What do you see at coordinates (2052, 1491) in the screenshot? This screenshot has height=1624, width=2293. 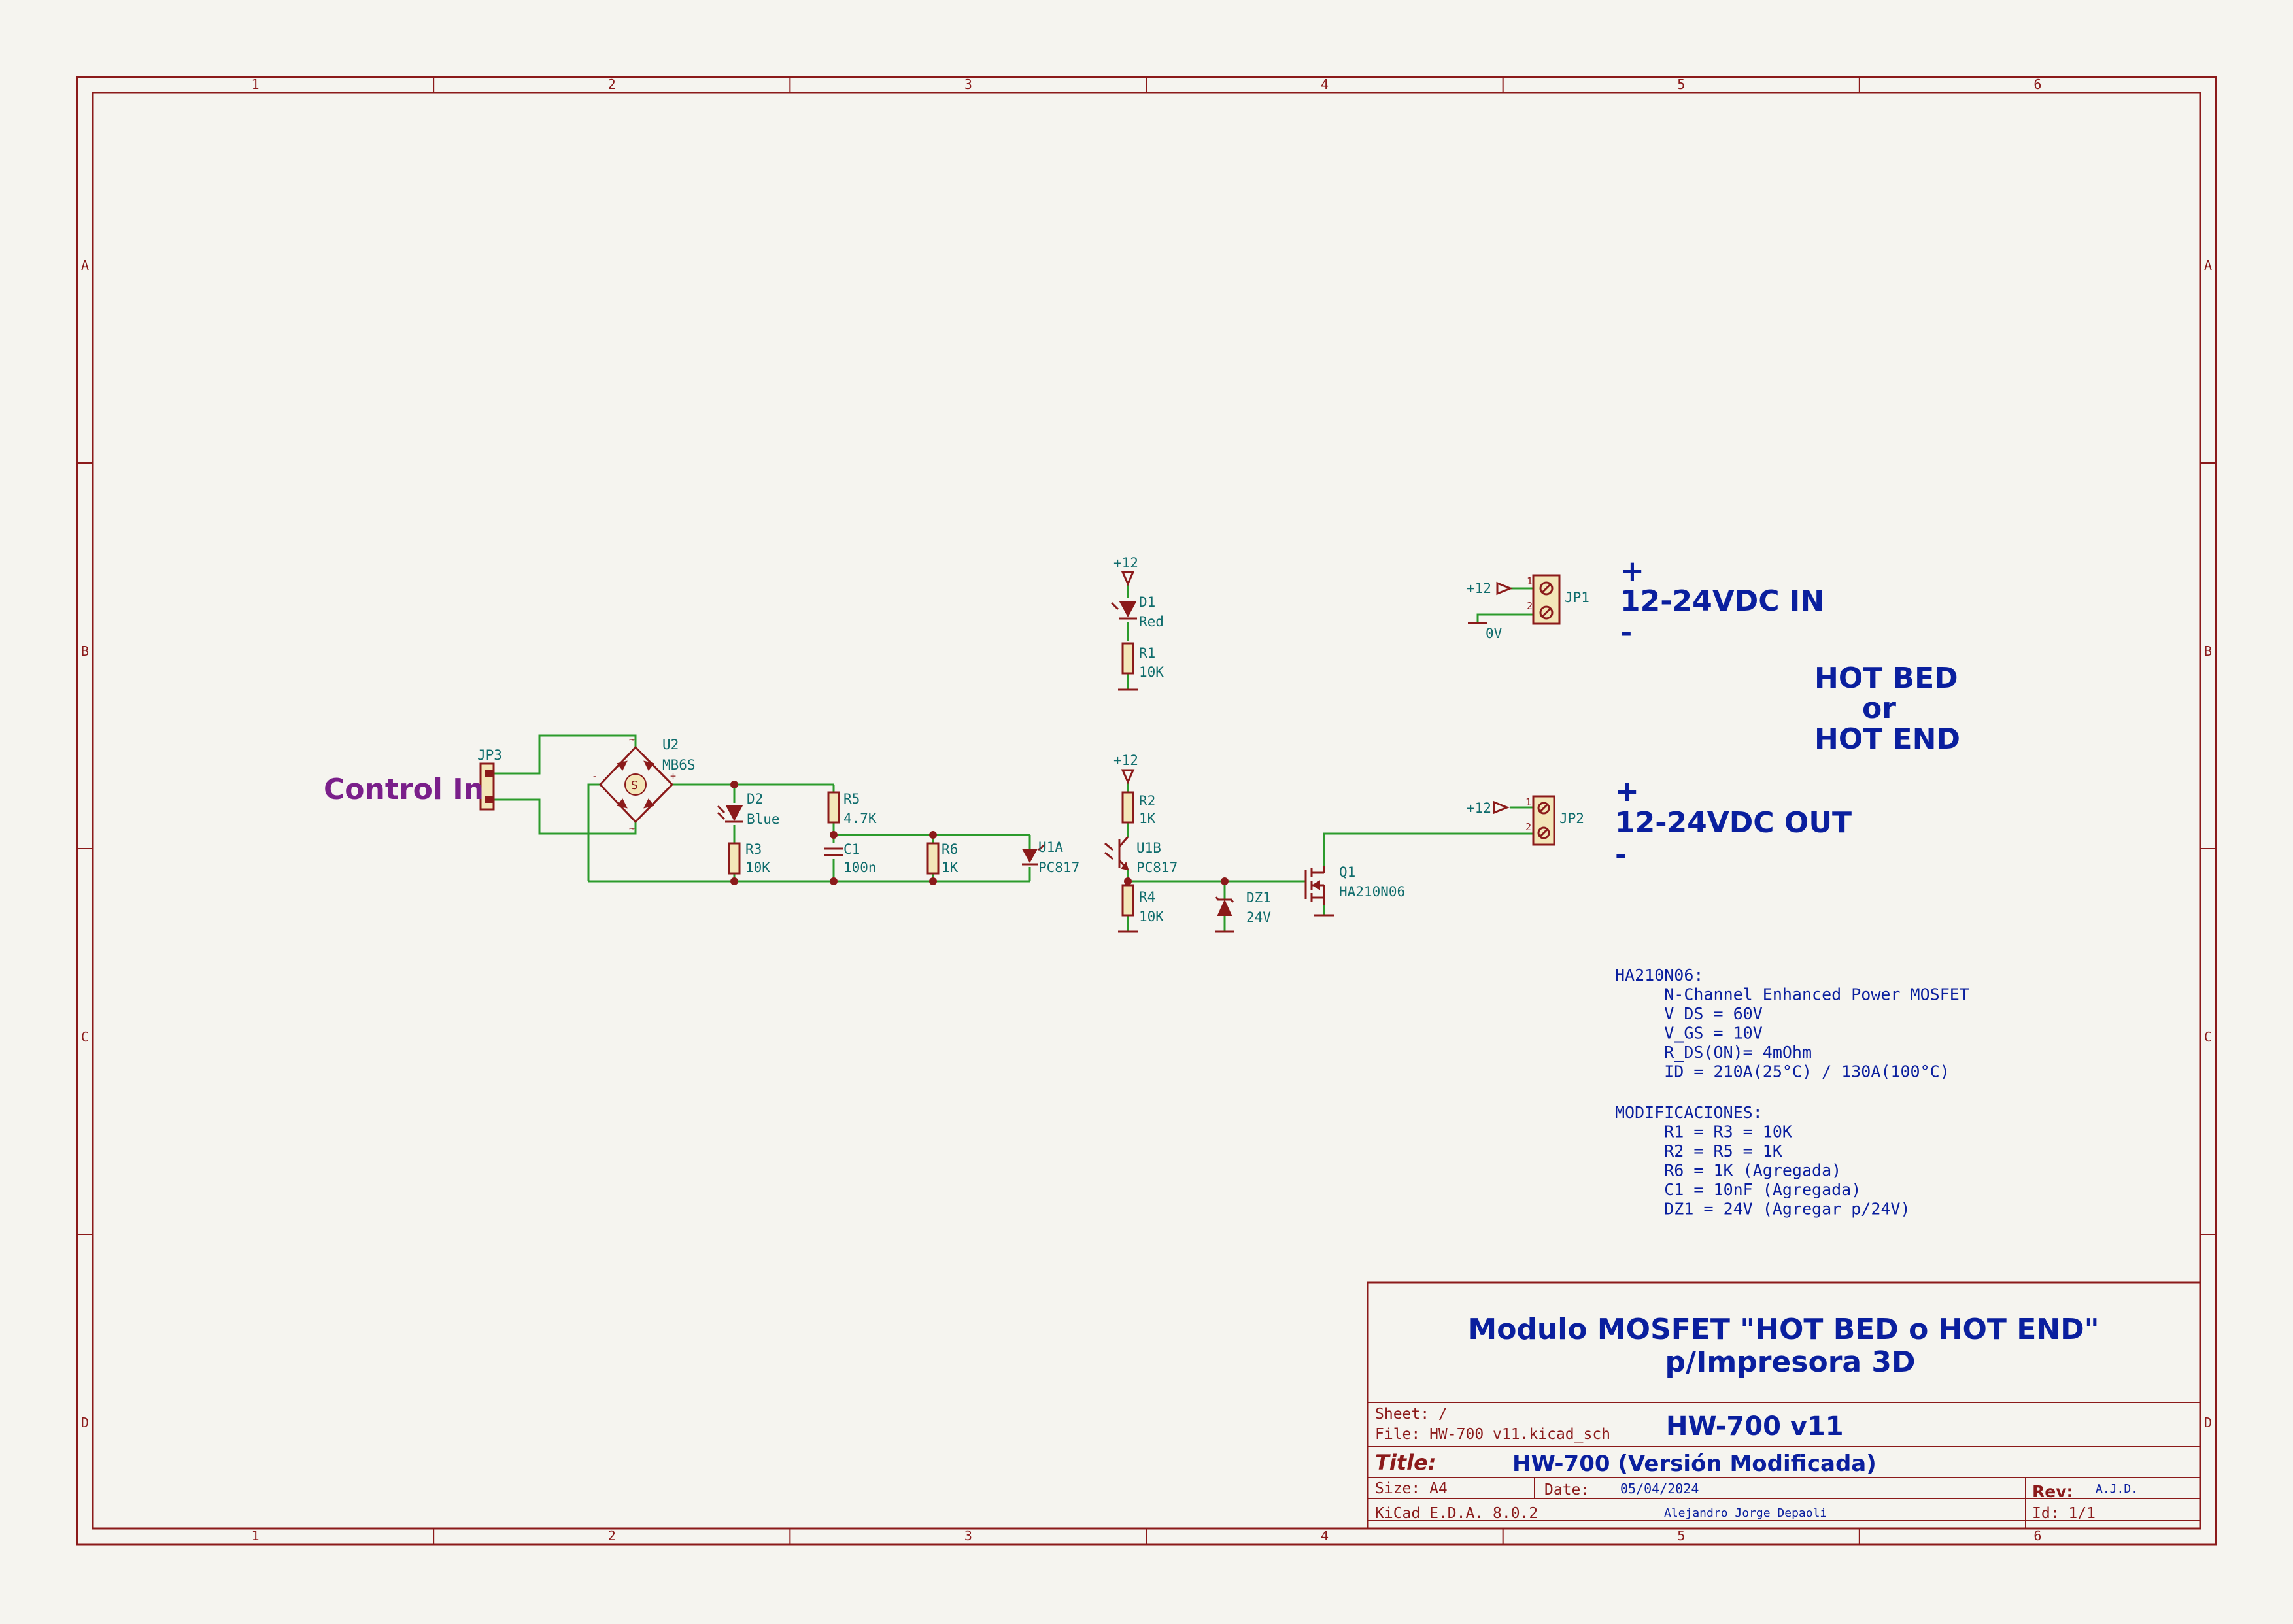 I see `rev-label: Rev:` at bounding box center [2052, 1491].